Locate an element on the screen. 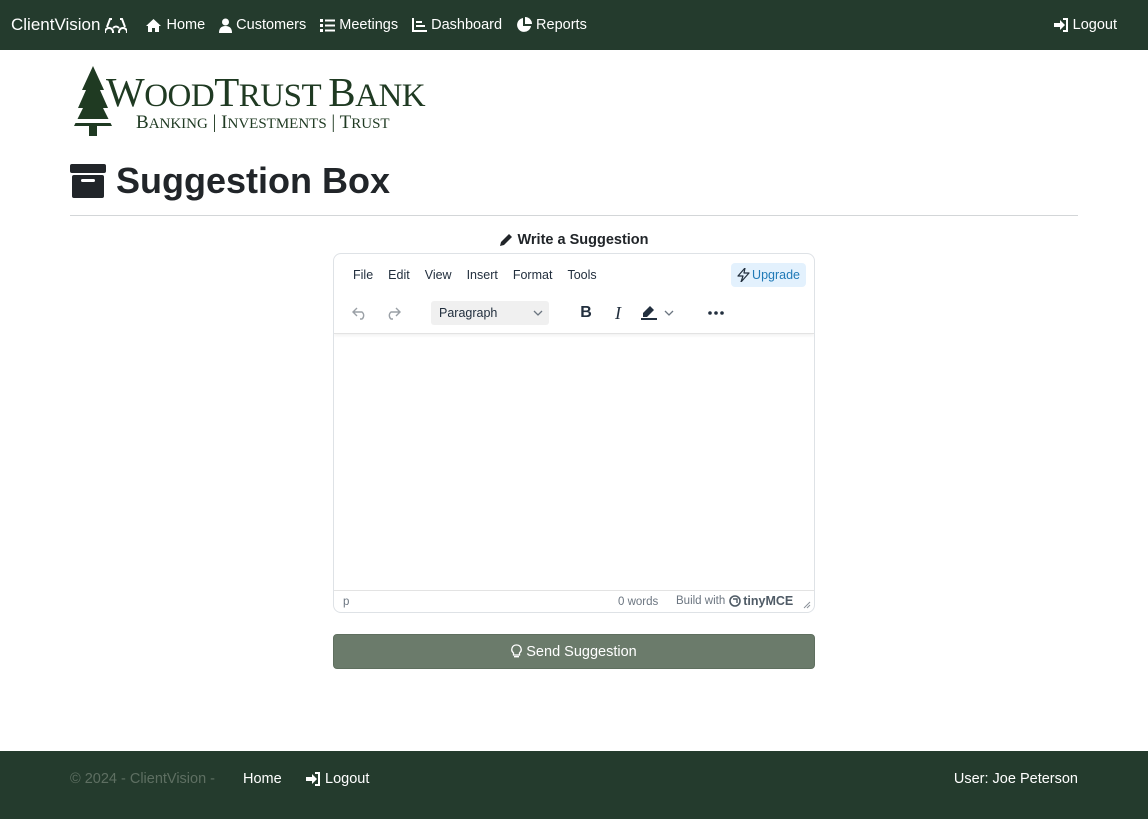 This screenshot has width=1148, height=819. menu-edit: Edit is located at coordinates (399, 275).